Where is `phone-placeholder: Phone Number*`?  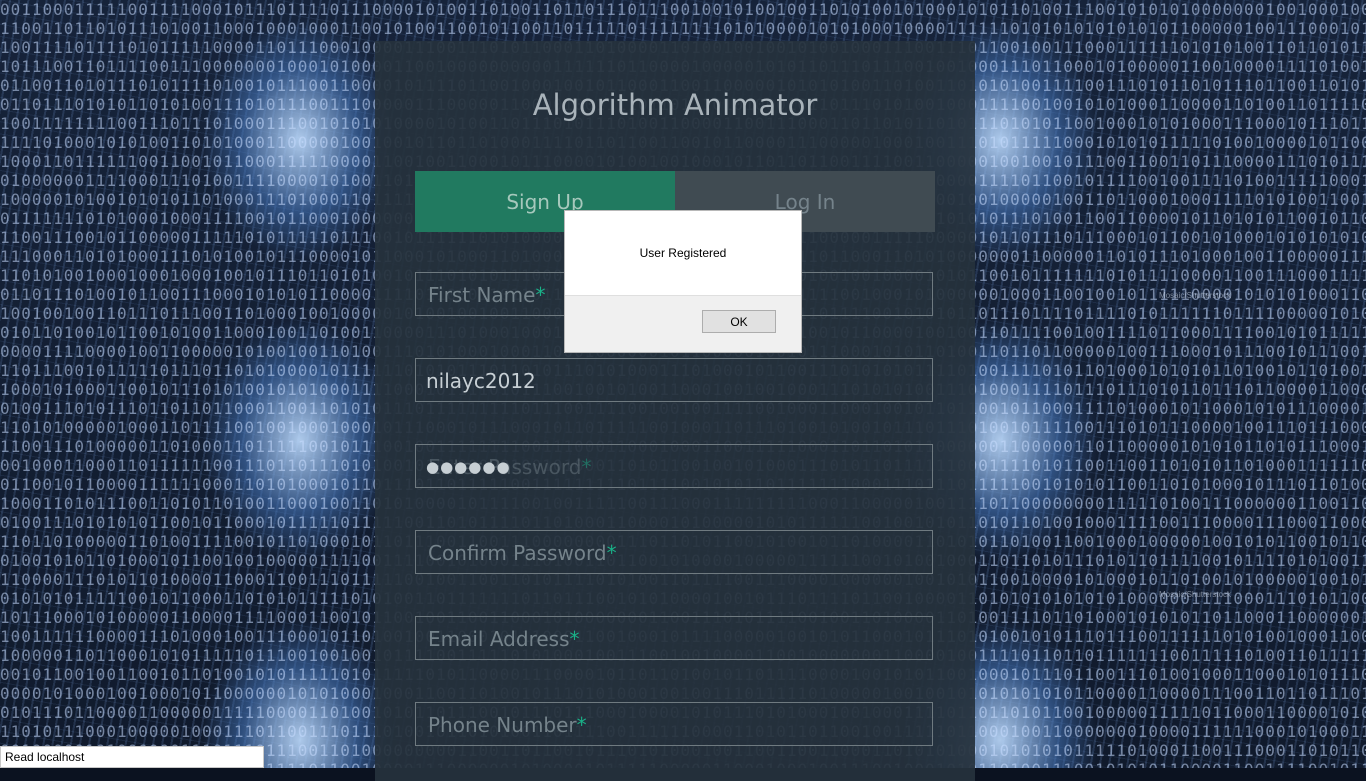 phone-placeholder: Phone Number* is located at coordinates (507, 725).